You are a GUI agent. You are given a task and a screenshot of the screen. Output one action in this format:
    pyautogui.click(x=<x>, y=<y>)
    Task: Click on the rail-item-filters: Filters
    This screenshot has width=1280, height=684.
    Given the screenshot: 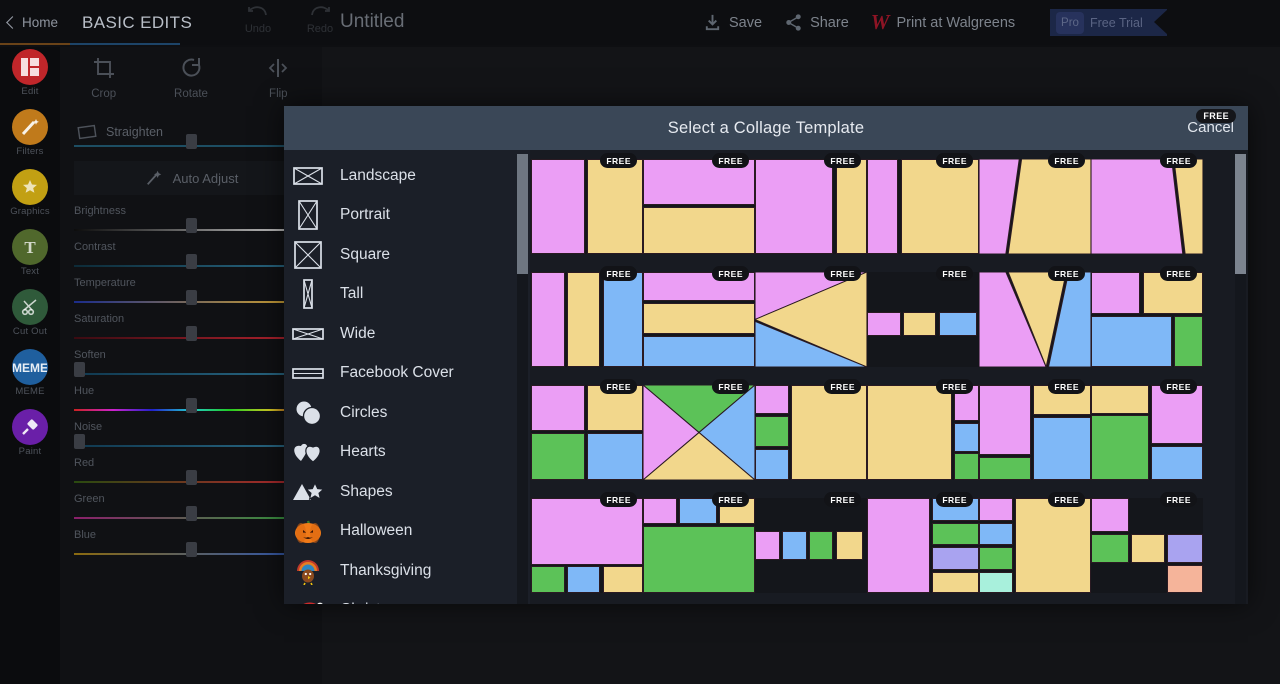 What is the action you would take?
    pyautogui.click(x=30, y=138)
    